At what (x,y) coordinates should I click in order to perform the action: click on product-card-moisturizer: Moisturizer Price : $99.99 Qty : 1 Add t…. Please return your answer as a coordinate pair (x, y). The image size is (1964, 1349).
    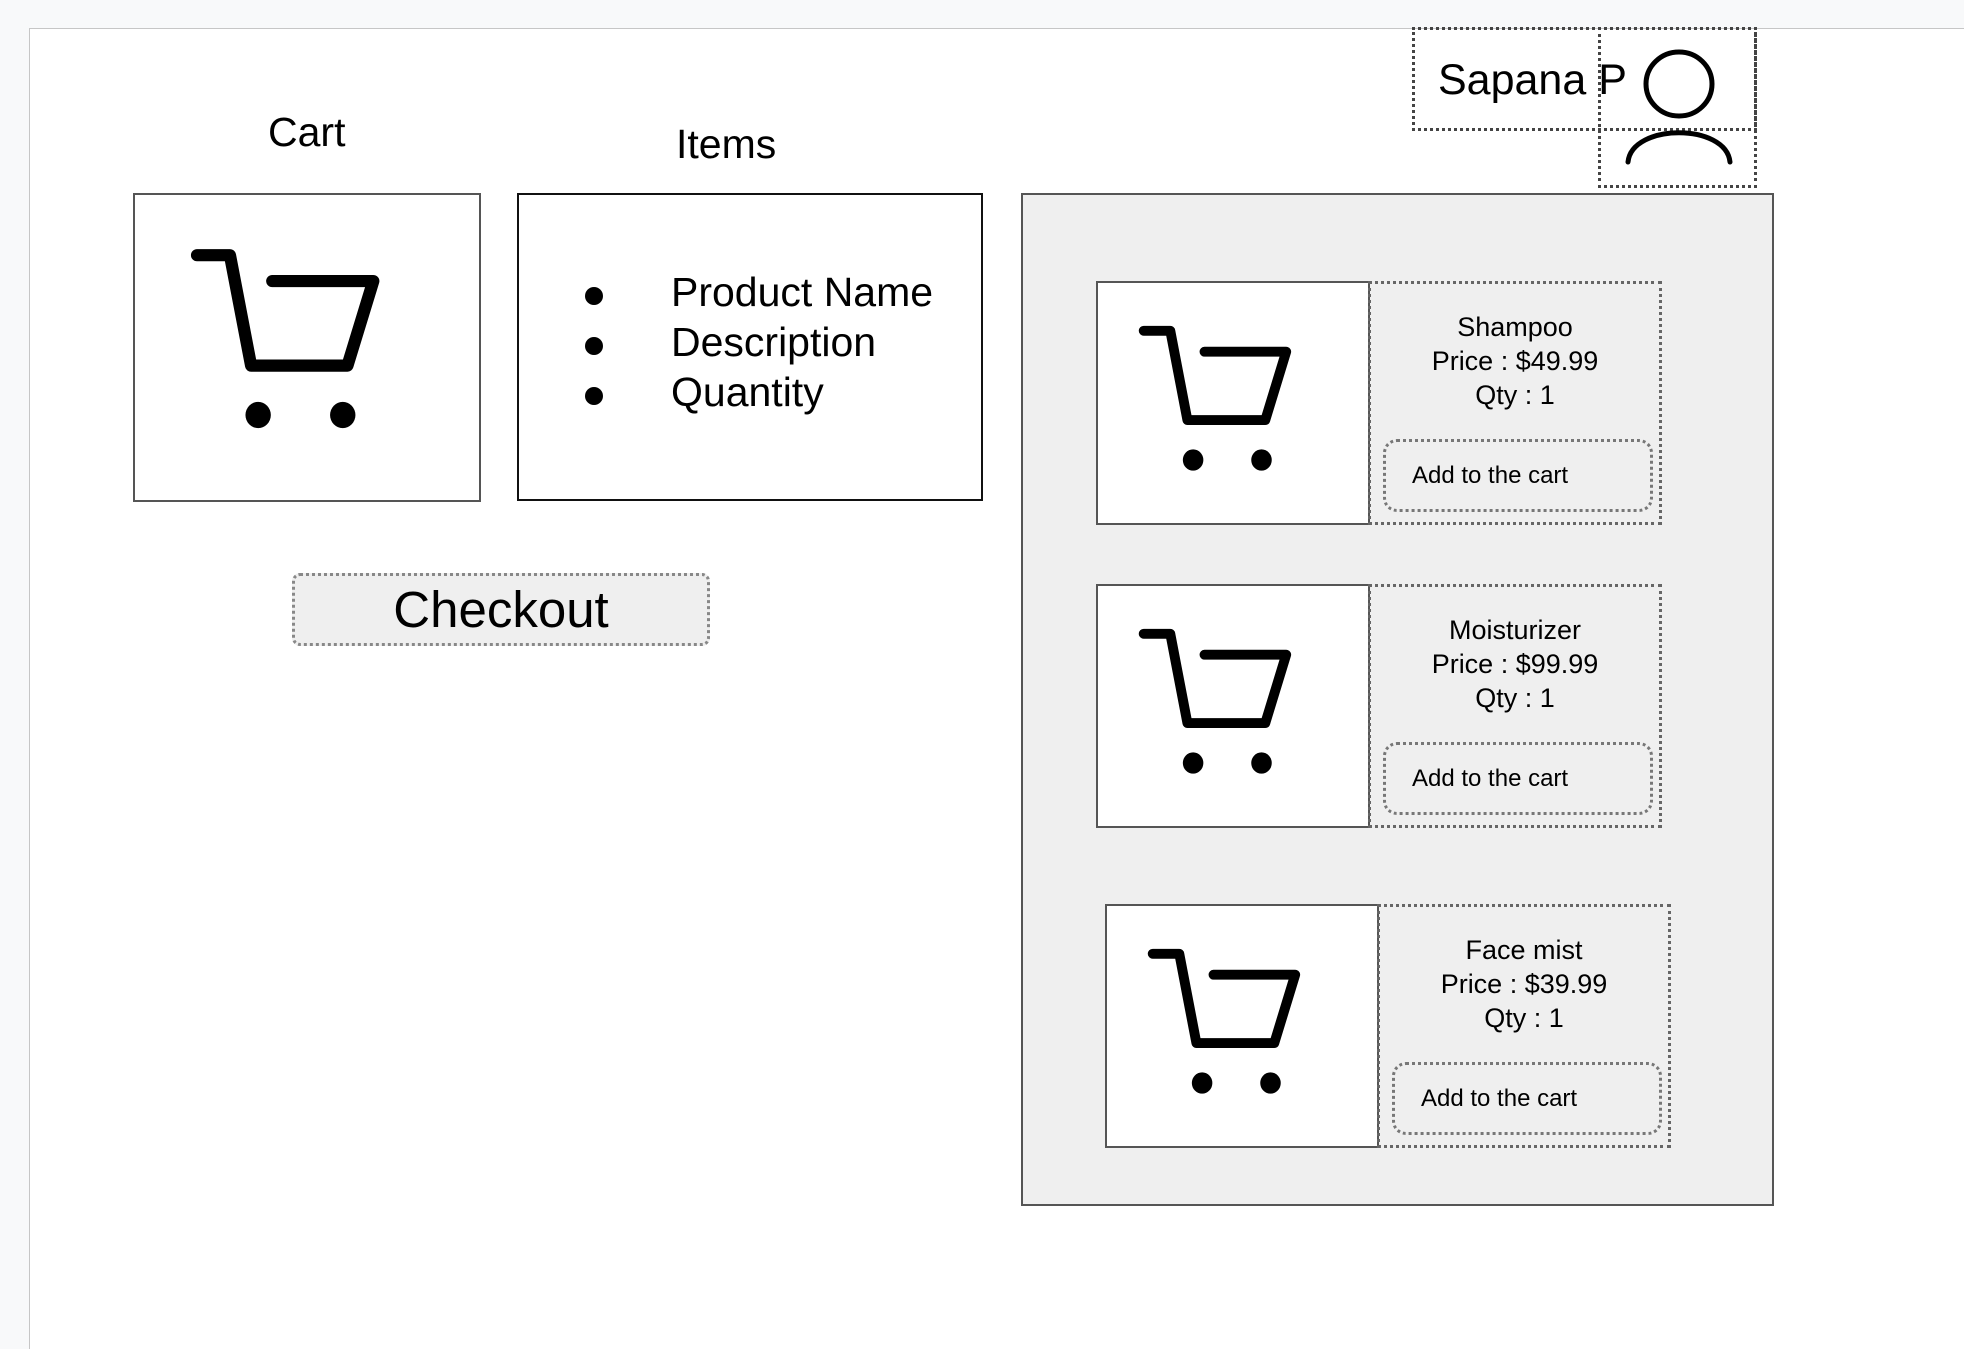
    Looking at the image, I should click on (1379, 706).